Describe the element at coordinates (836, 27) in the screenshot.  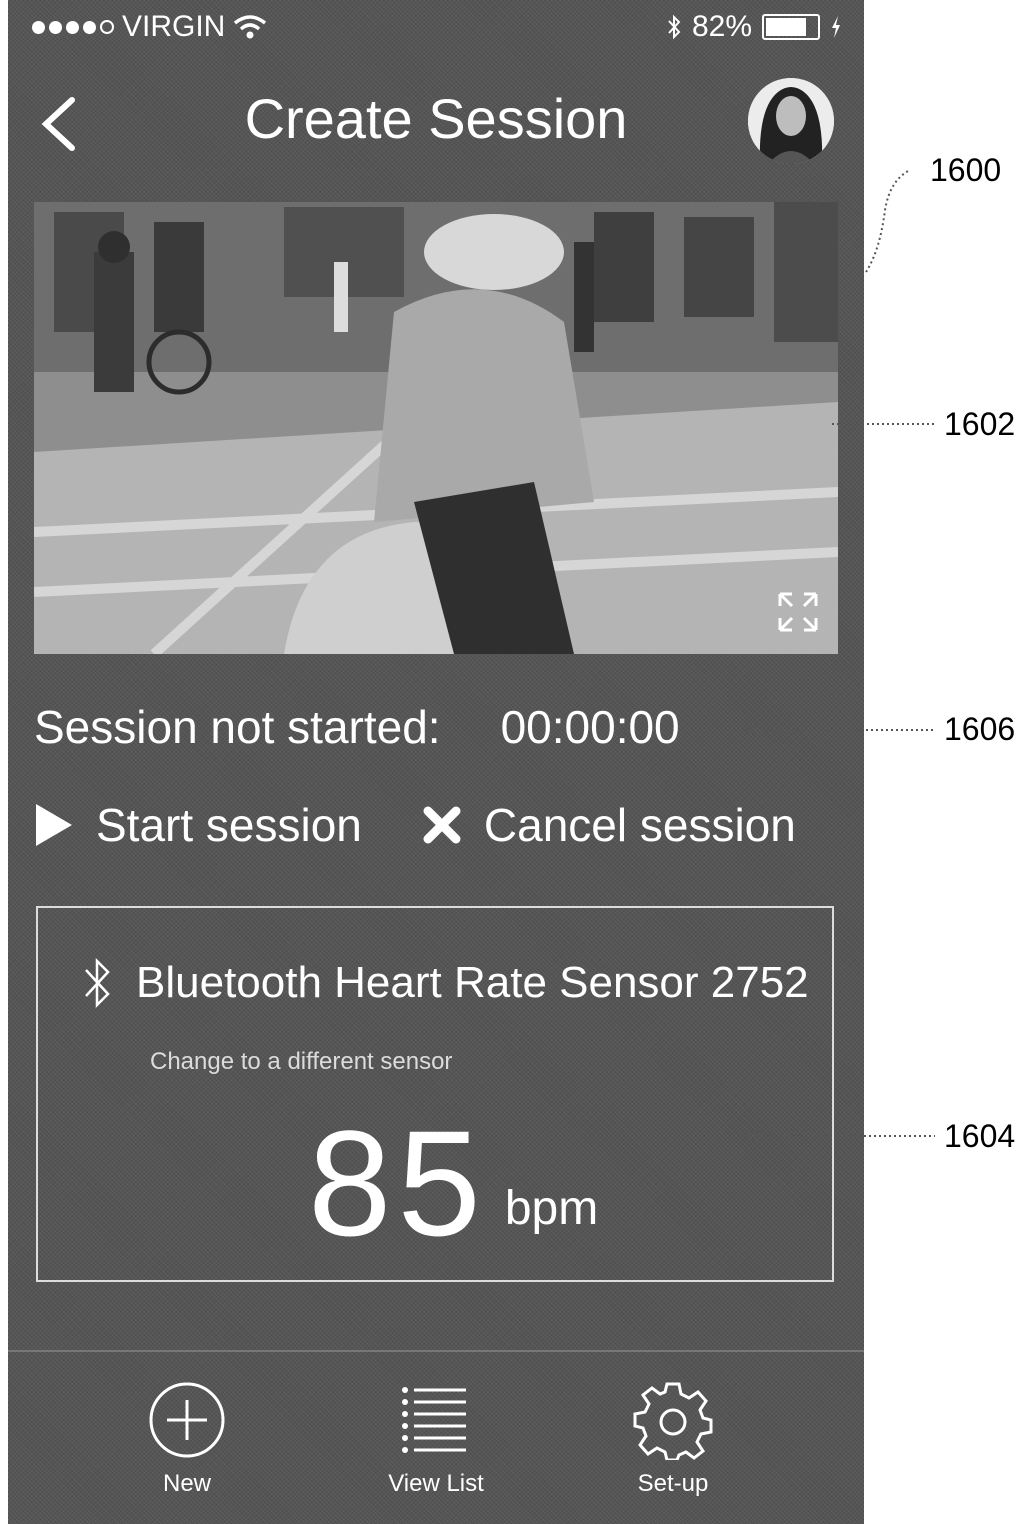
I see `charging-icon` at that location.